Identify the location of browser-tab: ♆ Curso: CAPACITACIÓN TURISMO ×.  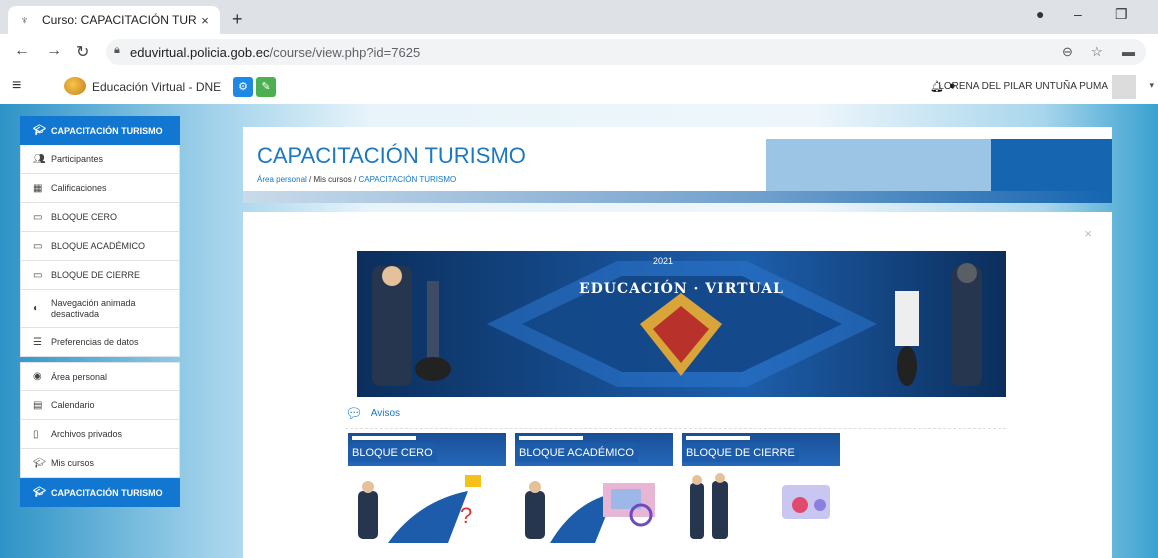
(114, 20).